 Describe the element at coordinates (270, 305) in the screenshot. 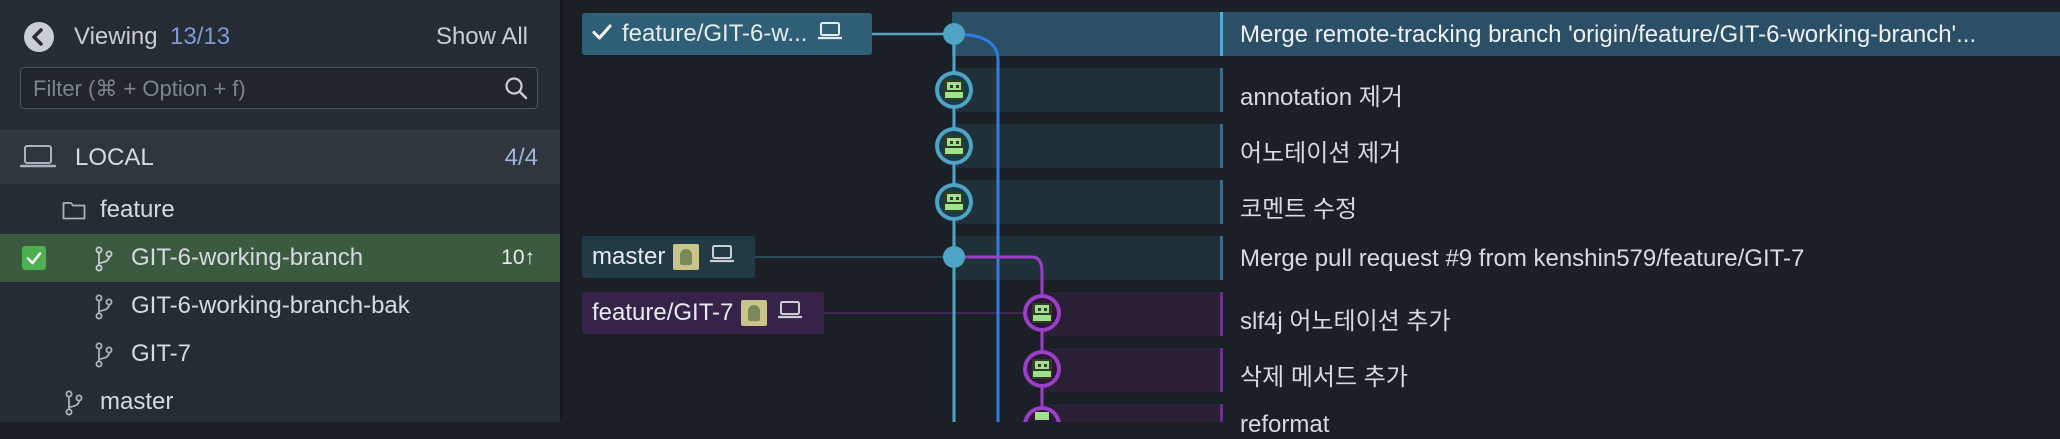

I see `tree-label: GIT-6-working-branch-bak` at that location.